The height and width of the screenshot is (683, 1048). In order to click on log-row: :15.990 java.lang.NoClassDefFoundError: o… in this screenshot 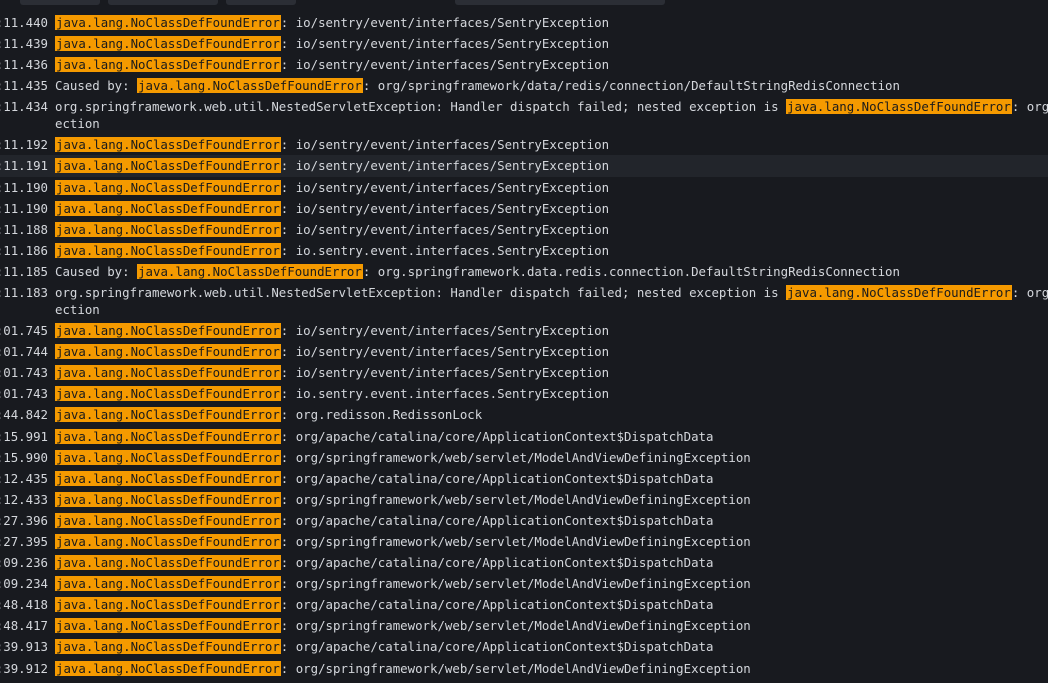, I will do `click(524, 457)`.